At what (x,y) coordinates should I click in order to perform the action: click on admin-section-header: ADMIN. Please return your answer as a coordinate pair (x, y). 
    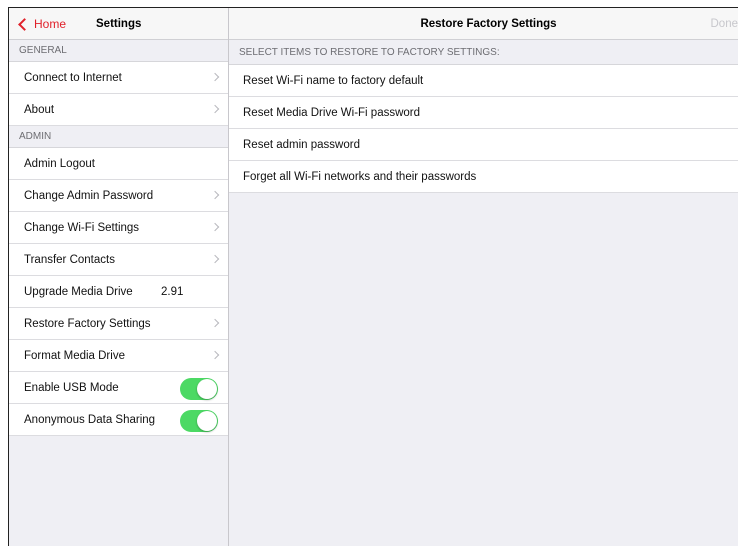
    Looking at the image, I should click on (118, 137).